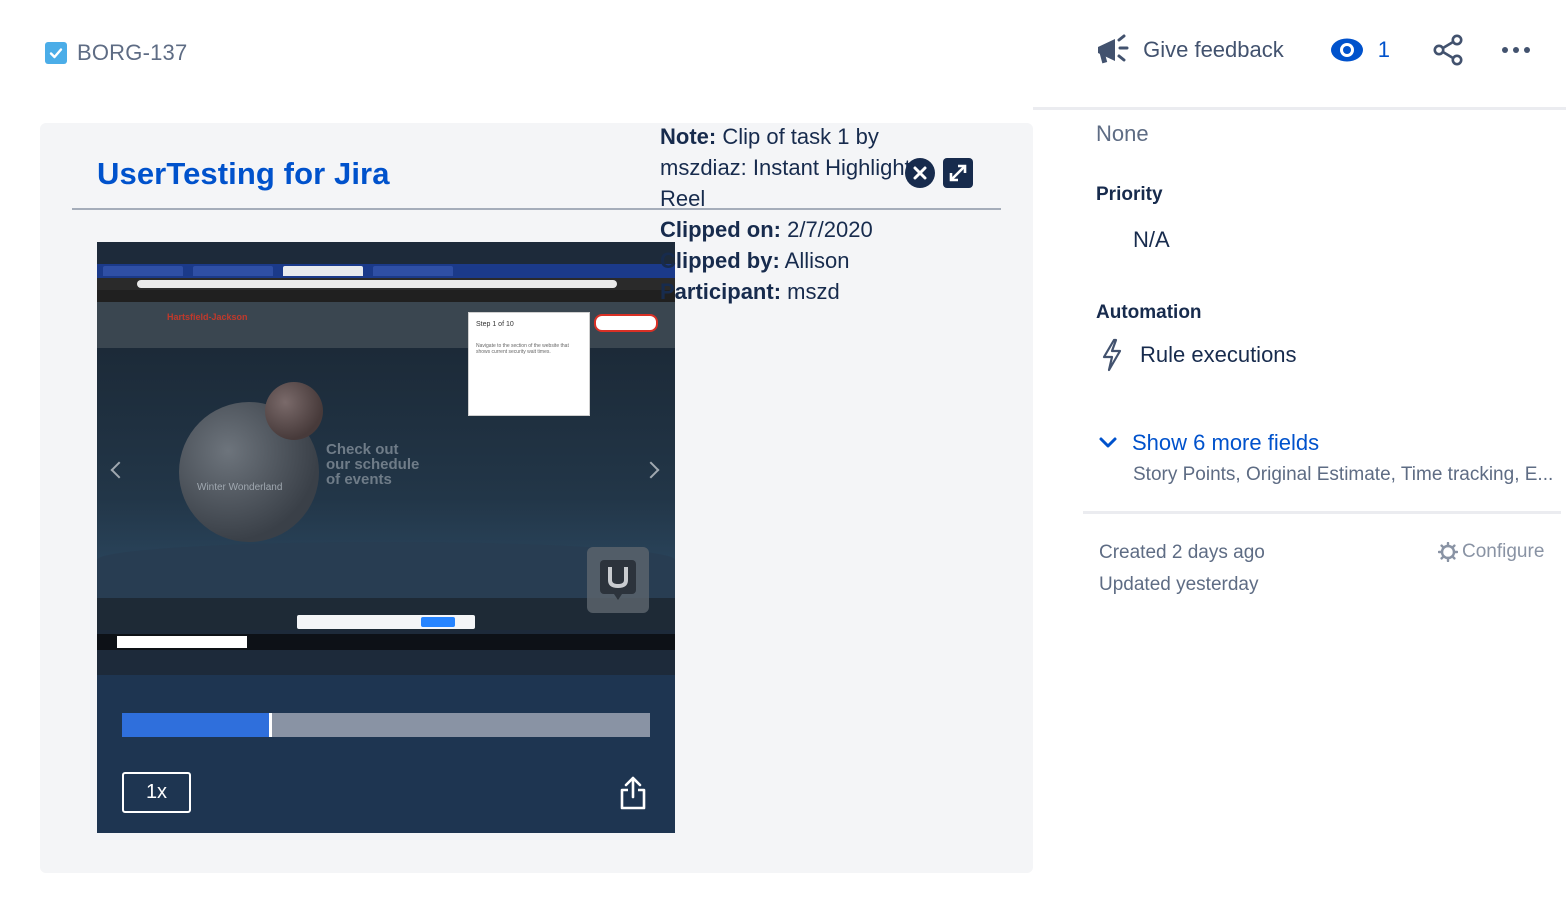 This screenshot has height=900, width=1566. What do you see at coordinates (386, 622) in the screenshot?
I see `recorded-share-bar` at bounding box center [386, 622].